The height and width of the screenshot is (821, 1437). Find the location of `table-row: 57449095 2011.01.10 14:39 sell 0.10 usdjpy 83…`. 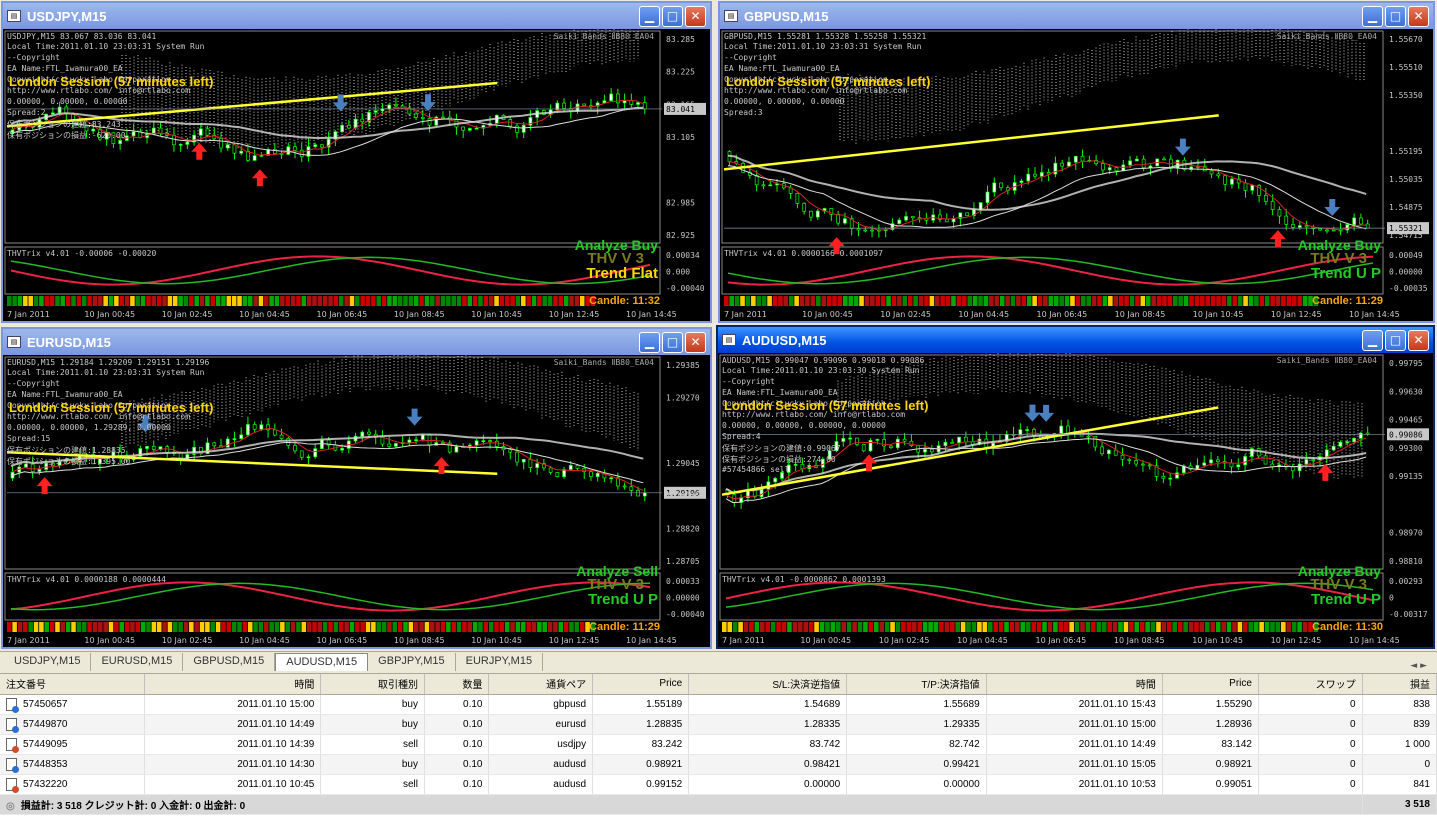

table-row: 57449095 2011.01.10 14:39 sell 0.10 usdjpy 83… is located at coordinates (718, 744).